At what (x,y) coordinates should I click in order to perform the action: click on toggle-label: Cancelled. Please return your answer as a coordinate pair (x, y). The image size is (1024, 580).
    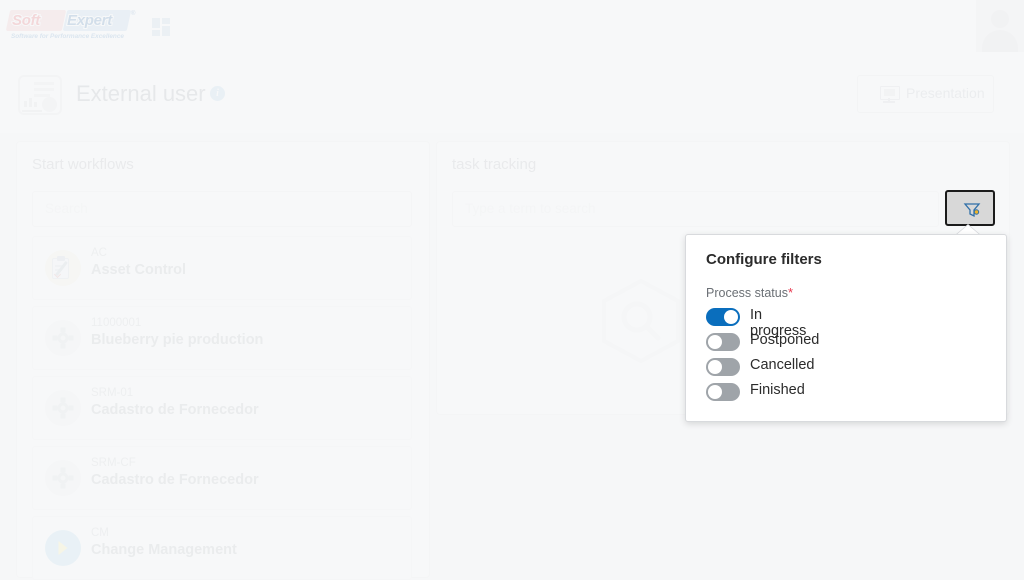
    Looking at the image, I should click on (782, 365).